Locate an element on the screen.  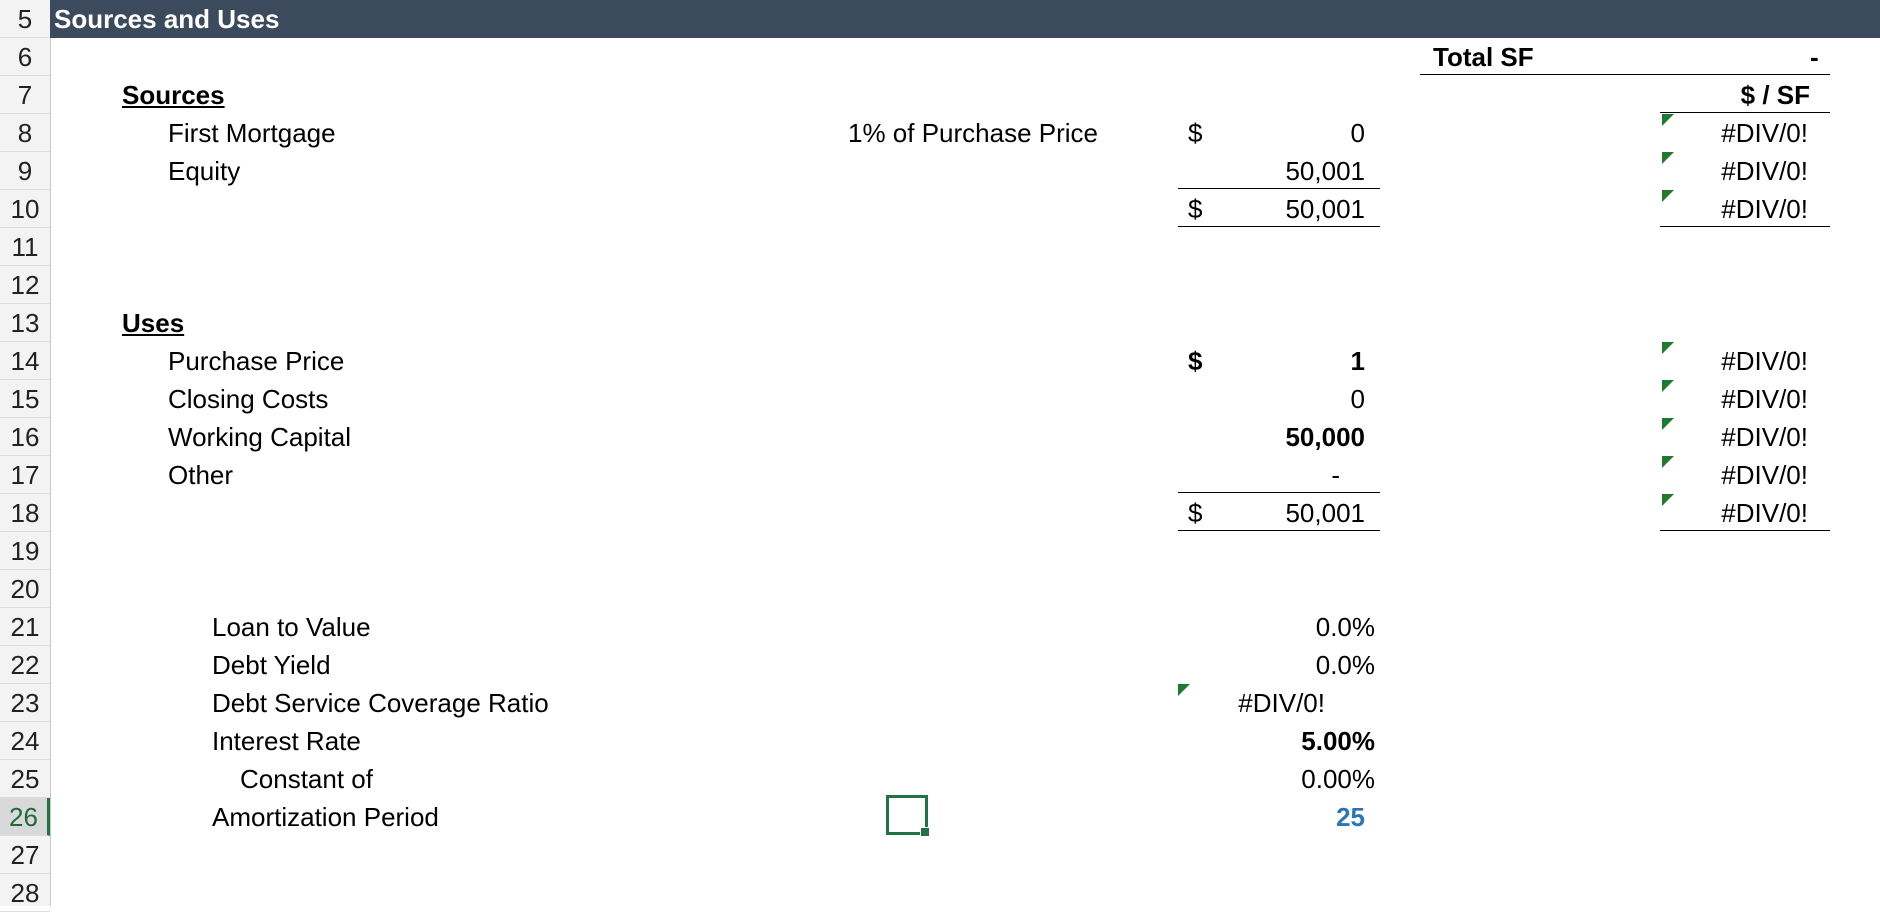
row-number: 19 is located at coordinates (25, 551).